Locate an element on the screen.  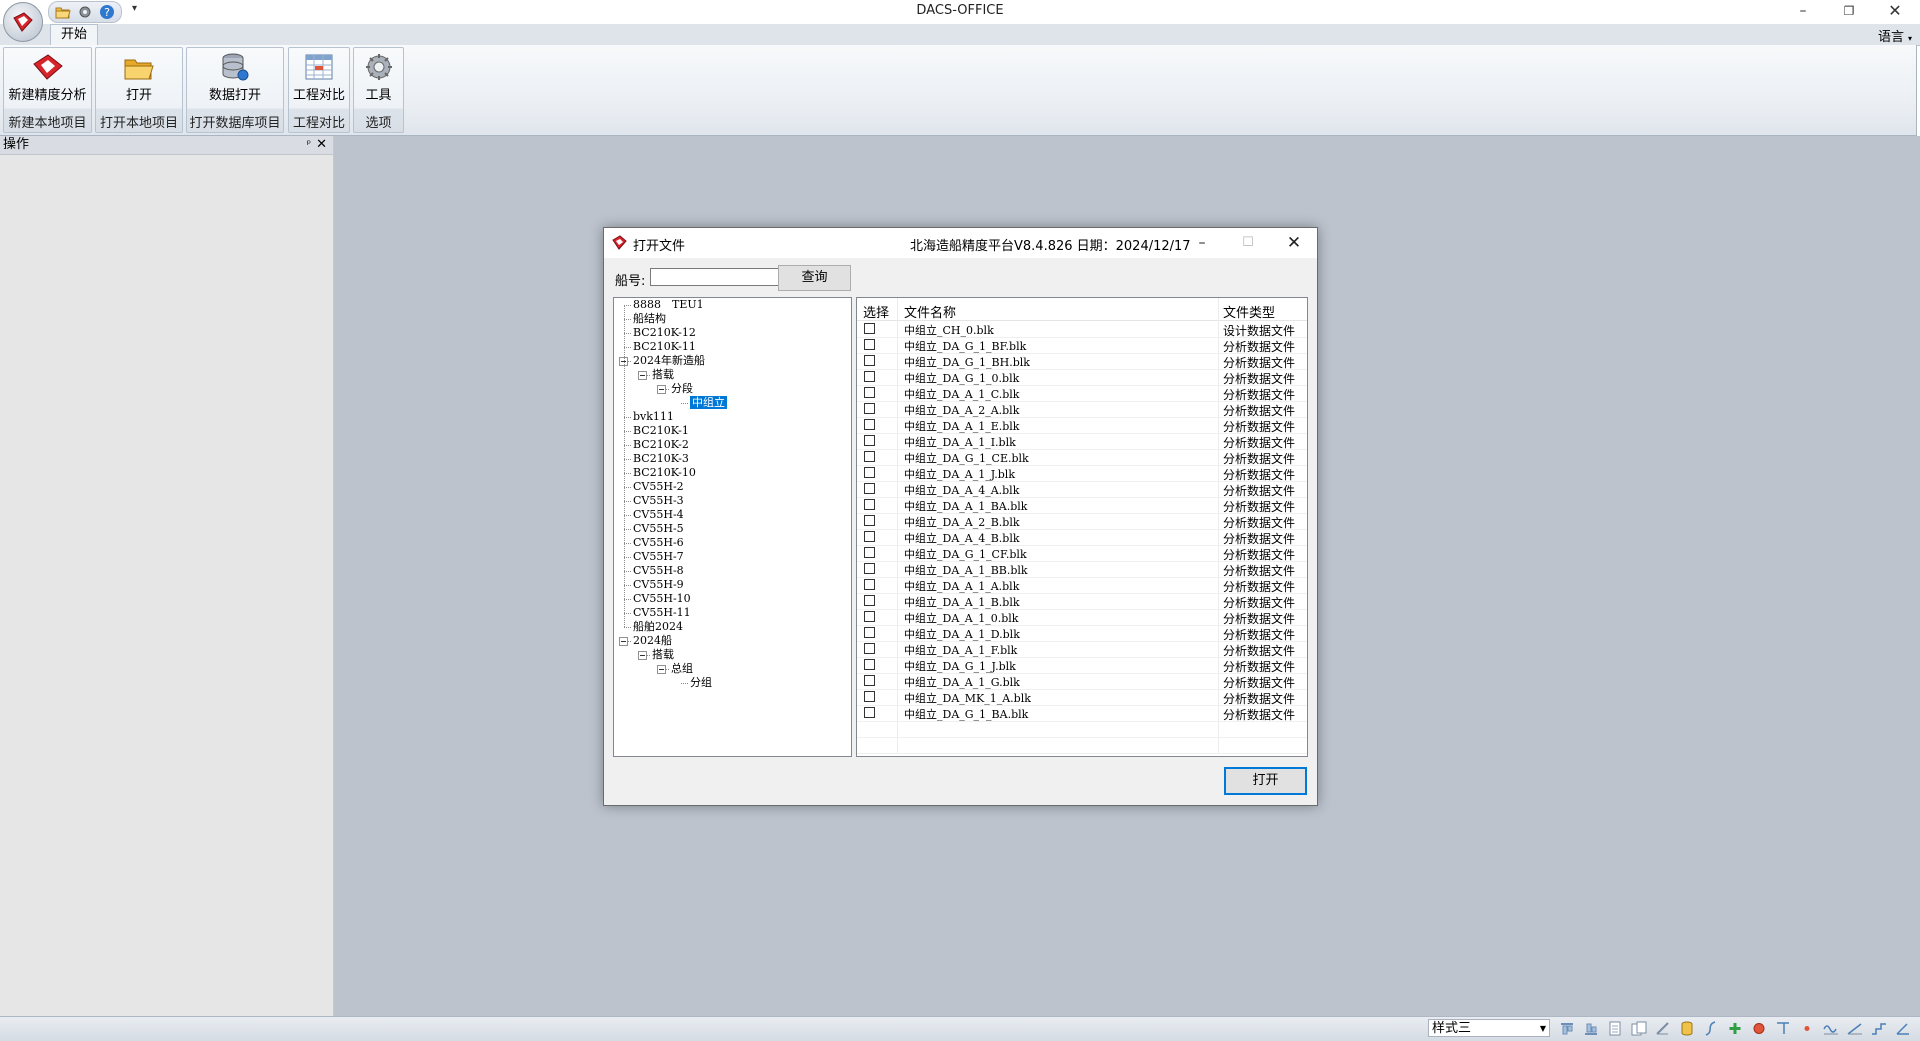
step-icon is located at coordinates (1879, 1028).